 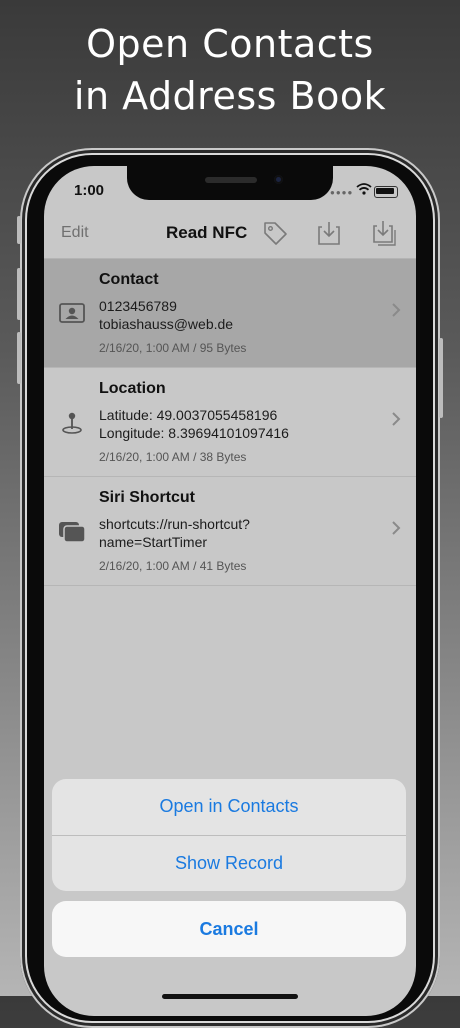 What do you see at coordinates (173, 348) in the screenshot?
I see `record-meta: 2/16/20, 1:00 AM / 95 Bytes` at bounding box center [173, 348].